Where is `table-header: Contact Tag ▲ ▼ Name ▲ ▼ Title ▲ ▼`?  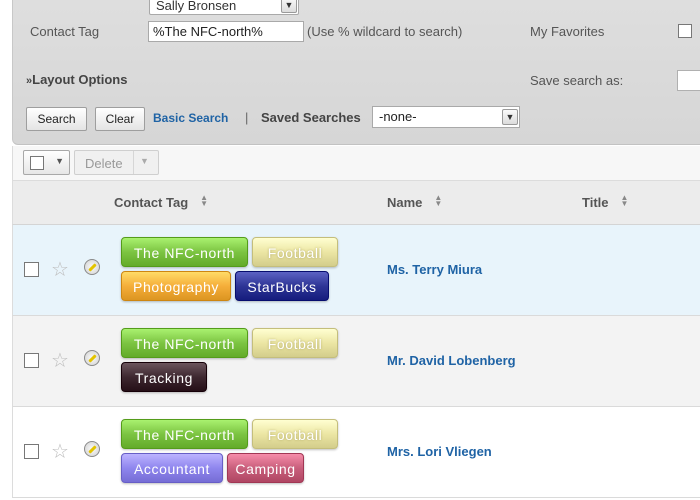 table-header: Contact Tag ▲ ▼ Name ▲ ▼ Title ▲ ▼ is located at coordinates (356, 202).